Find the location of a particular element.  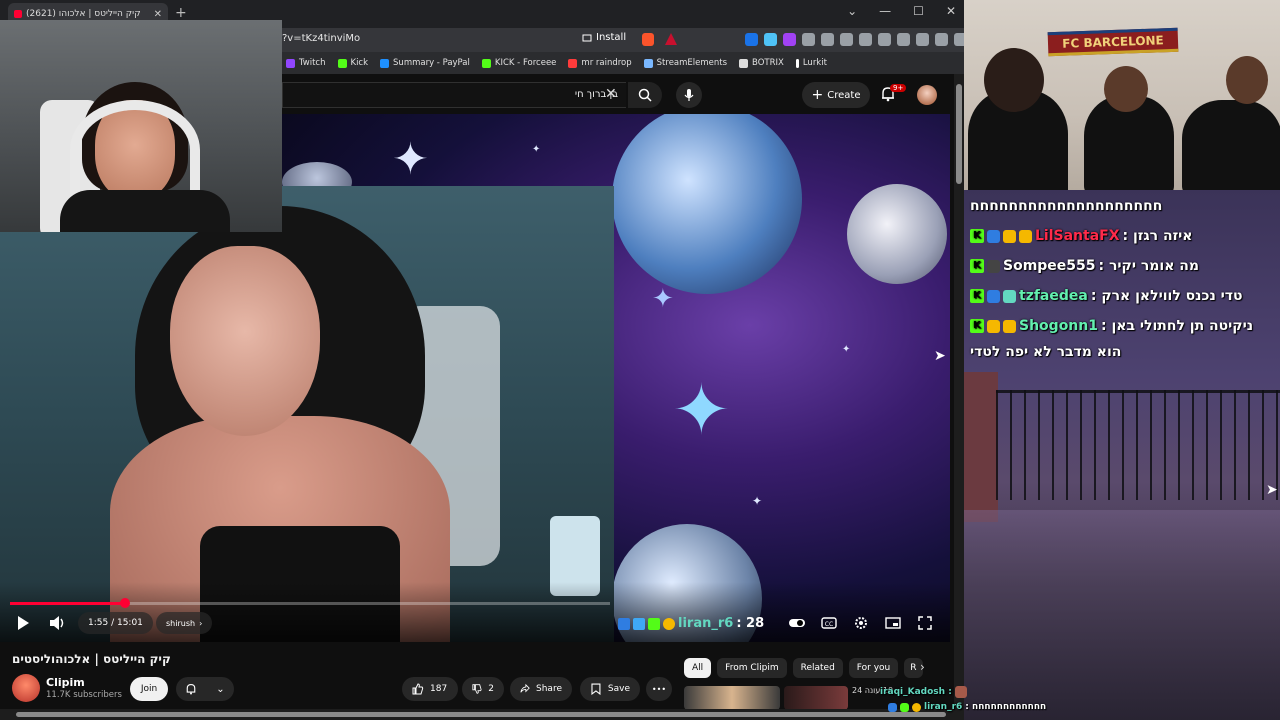

chip-related: Related is located at coordinates (817, 668).